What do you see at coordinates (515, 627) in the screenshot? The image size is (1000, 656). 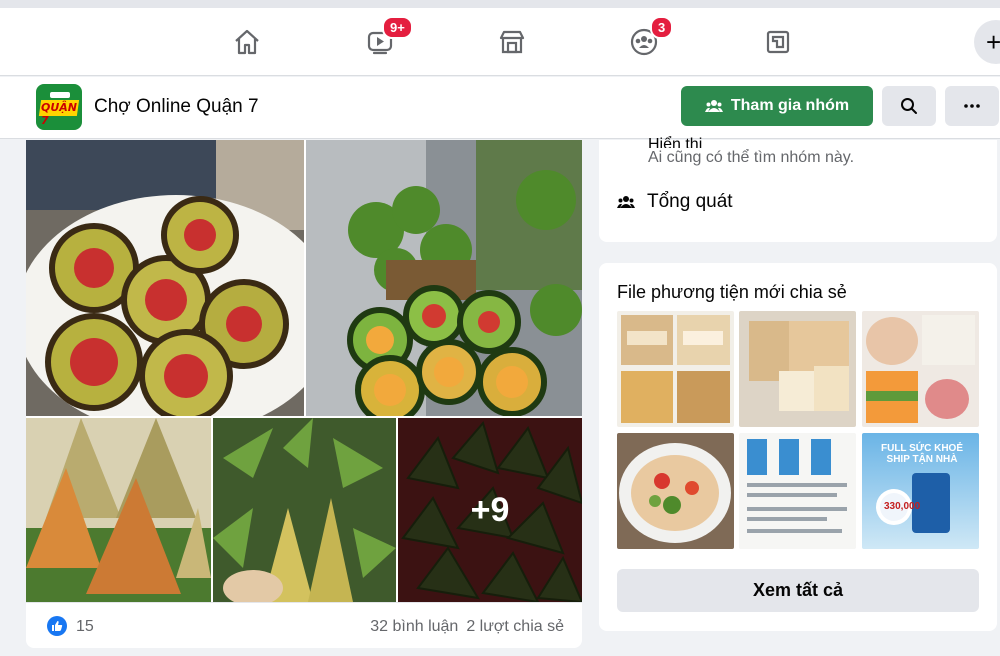 I see `share-count: 2 lượt chia sẻ` at bounding box center [515, 627].